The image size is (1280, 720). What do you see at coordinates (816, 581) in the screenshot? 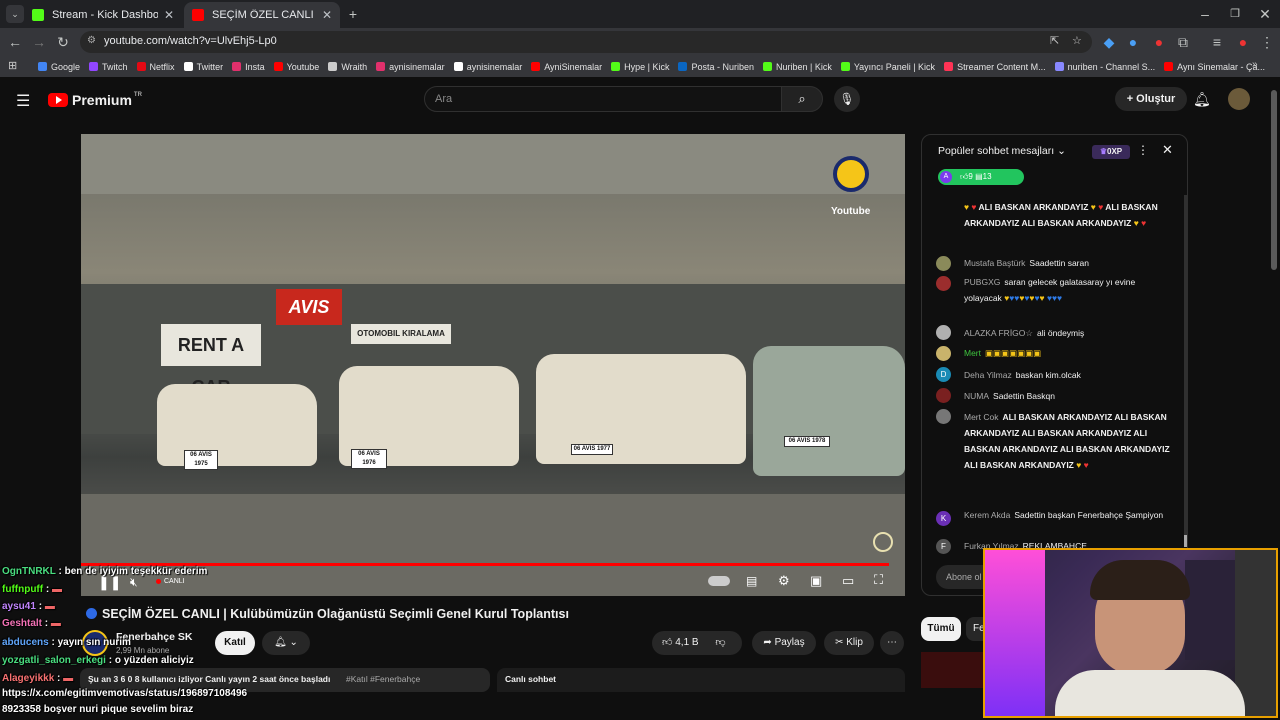
I see `miniplayer-icon: ▣` at bounding box center [816, 581].